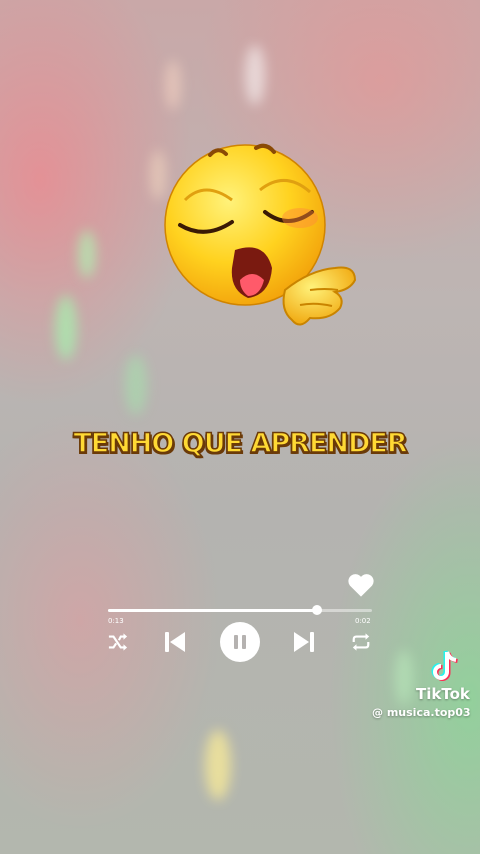 This screenshot has width=480, height=854. I want to click on progress-bar, so click(240, 610).